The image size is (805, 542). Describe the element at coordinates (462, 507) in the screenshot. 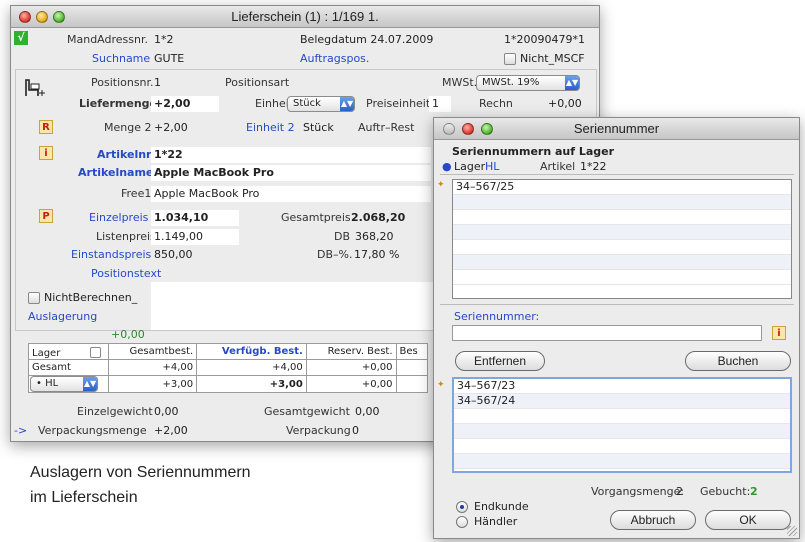

I see `endkunde-radio` at that location.